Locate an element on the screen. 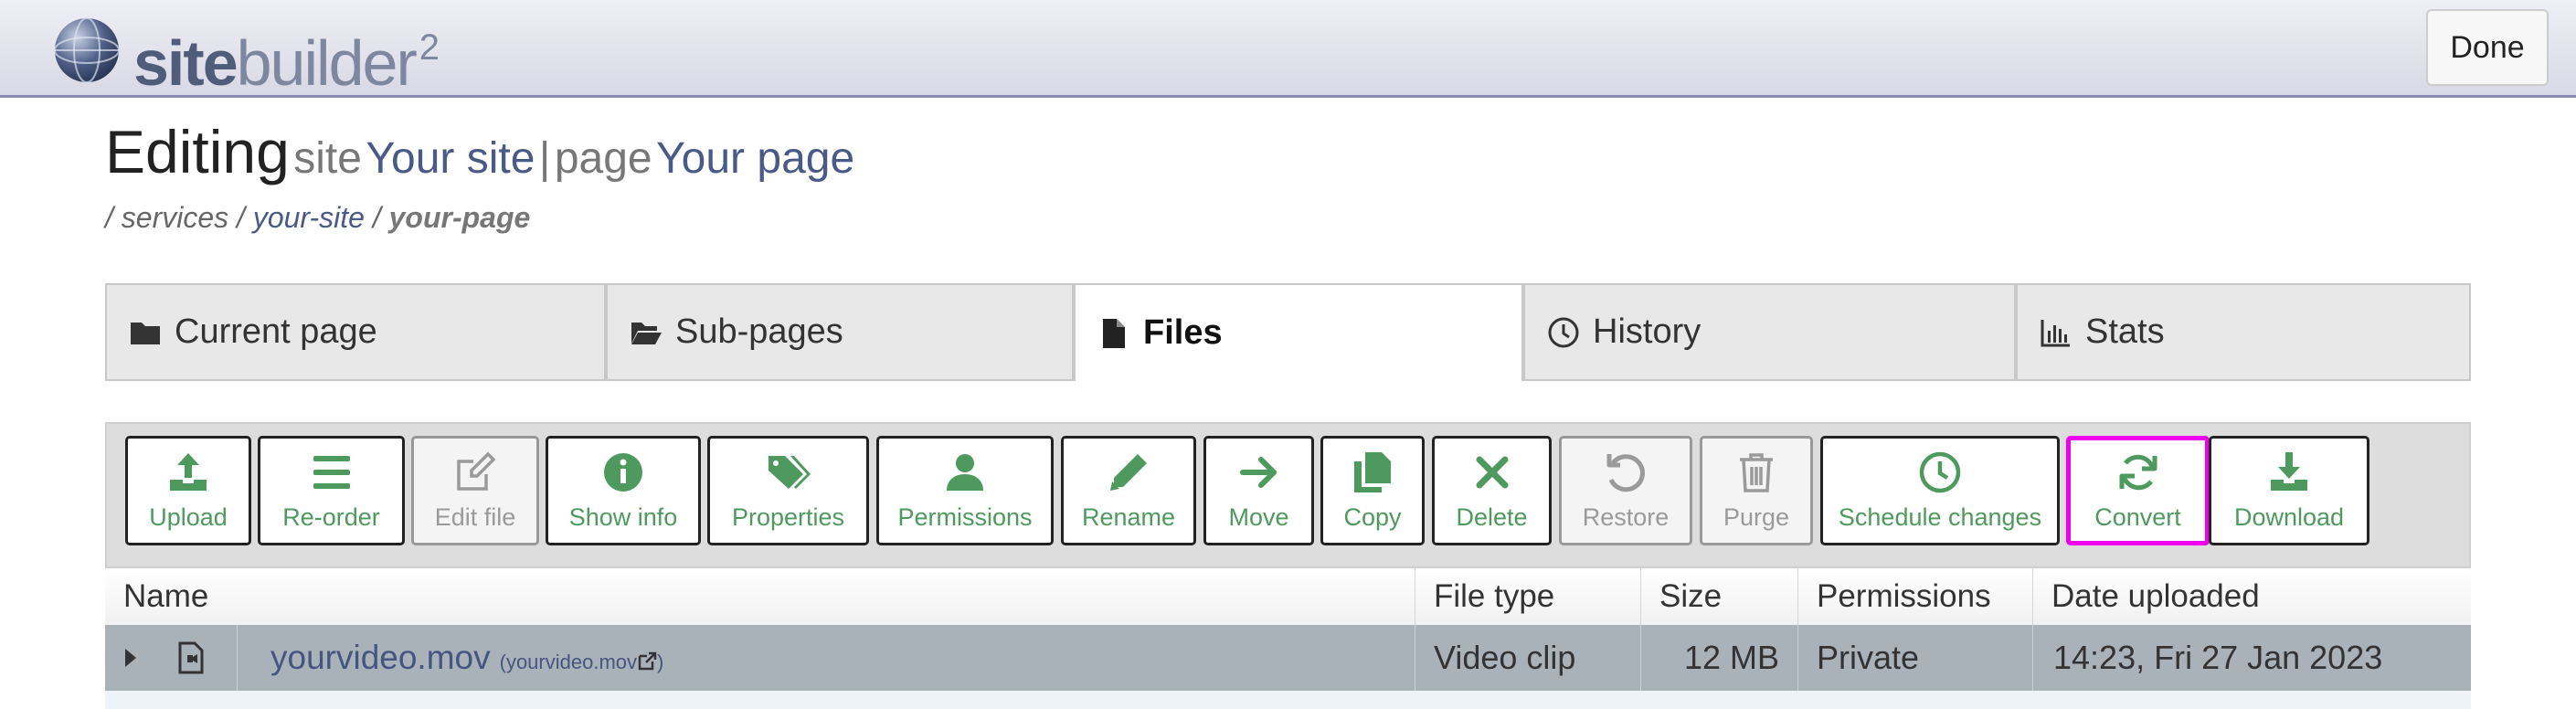 The image size is (2576, 709). tab-label: Current page is located at coordinates (276, 331).